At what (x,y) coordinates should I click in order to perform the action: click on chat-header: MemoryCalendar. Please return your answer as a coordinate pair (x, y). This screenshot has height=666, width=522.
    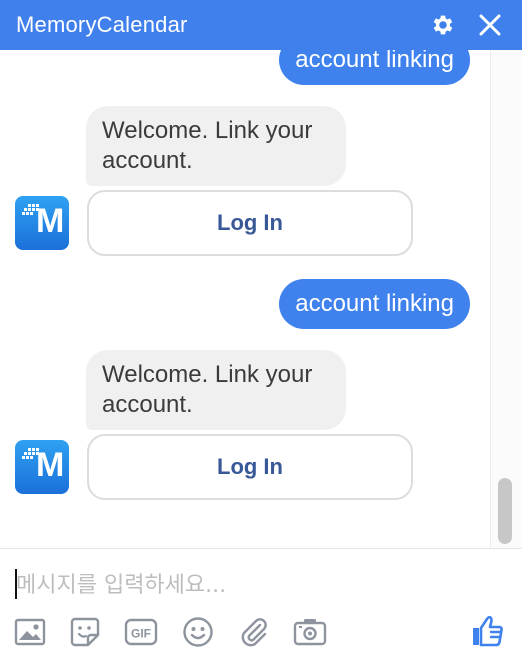
    Looking at the image, I should click on (261, 25).